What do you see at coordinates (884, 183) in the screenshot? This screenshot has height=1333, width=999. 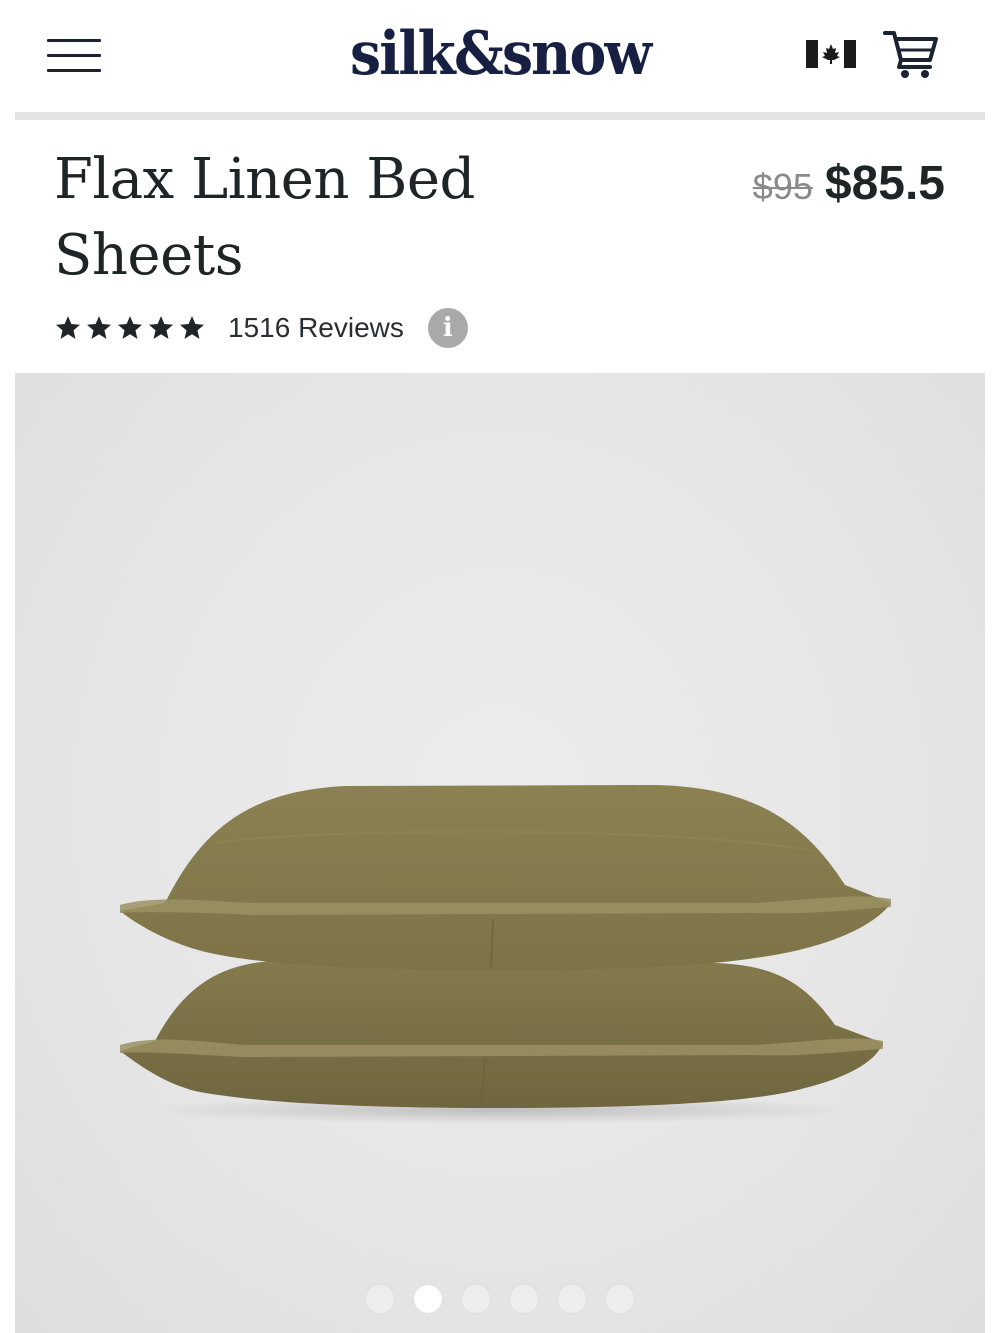 I see `sale-price: $85.5` at bounding box center [884, 183].